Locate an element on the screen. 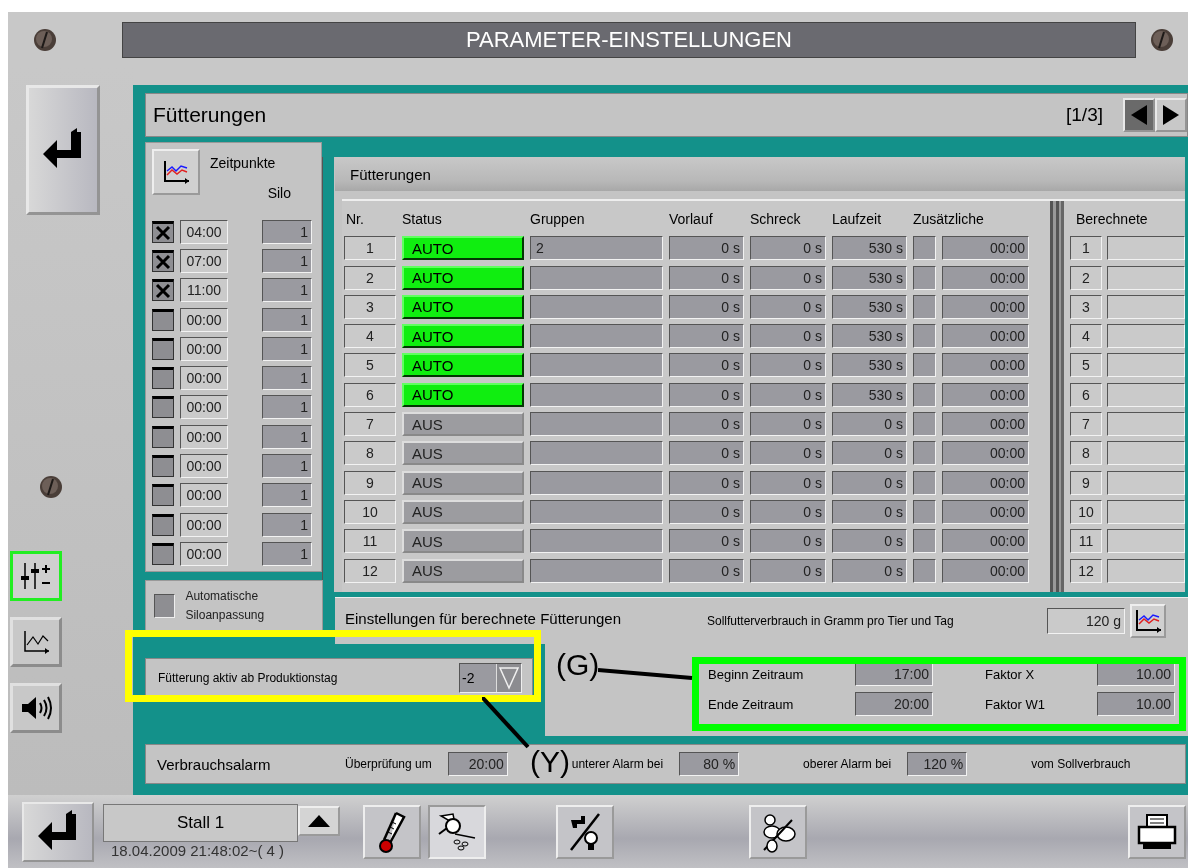 This screenshot has width=1188, height=868. groups-field: 2 is located at coordinates (596, 248).